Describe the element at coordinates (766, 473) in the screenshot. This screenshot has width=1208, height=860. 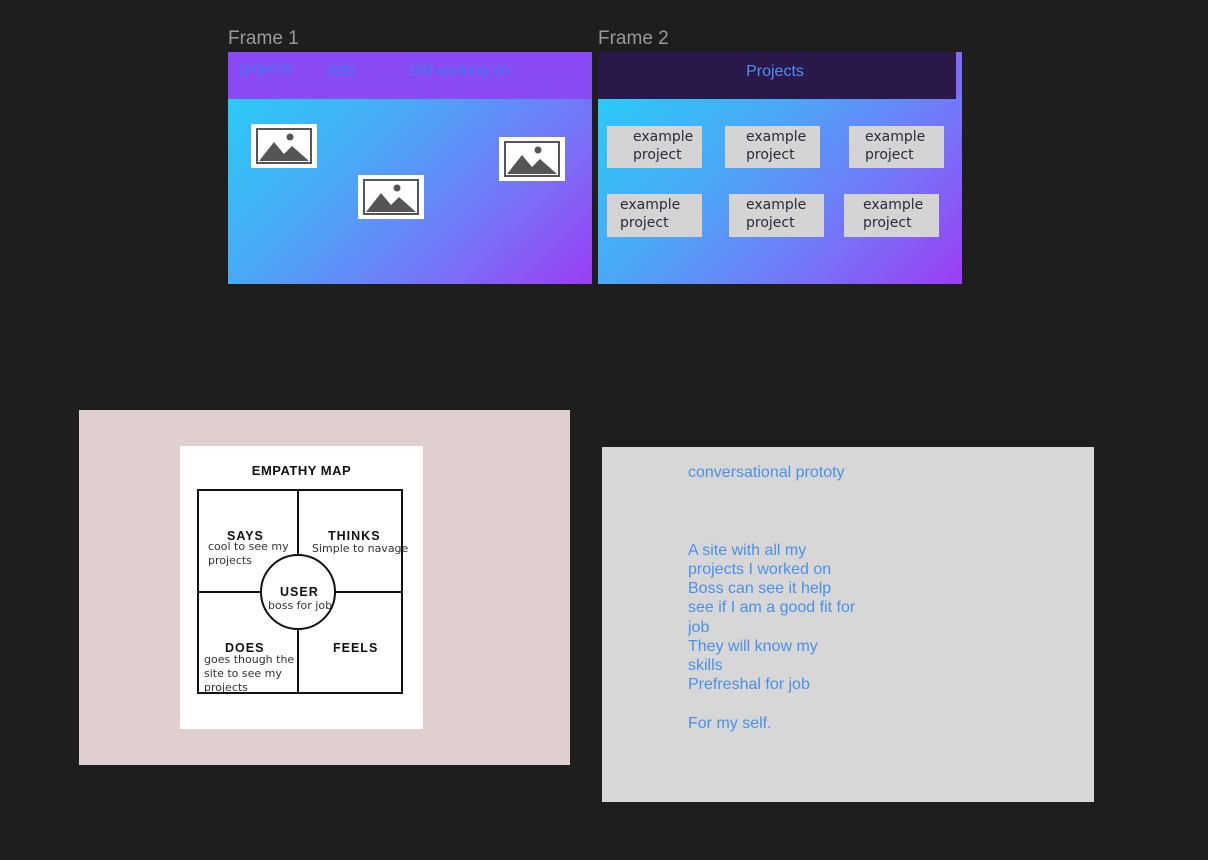
I see `notes-heading: conversational prototy` at that location.